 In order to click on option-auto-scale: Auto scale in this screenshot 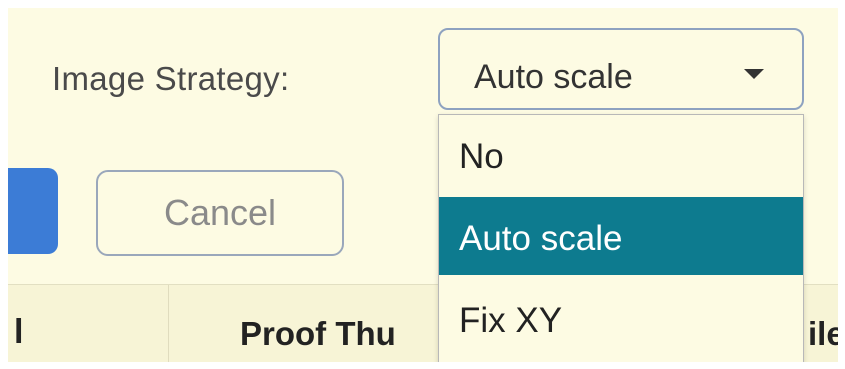, I will do `click(621, 236)`.